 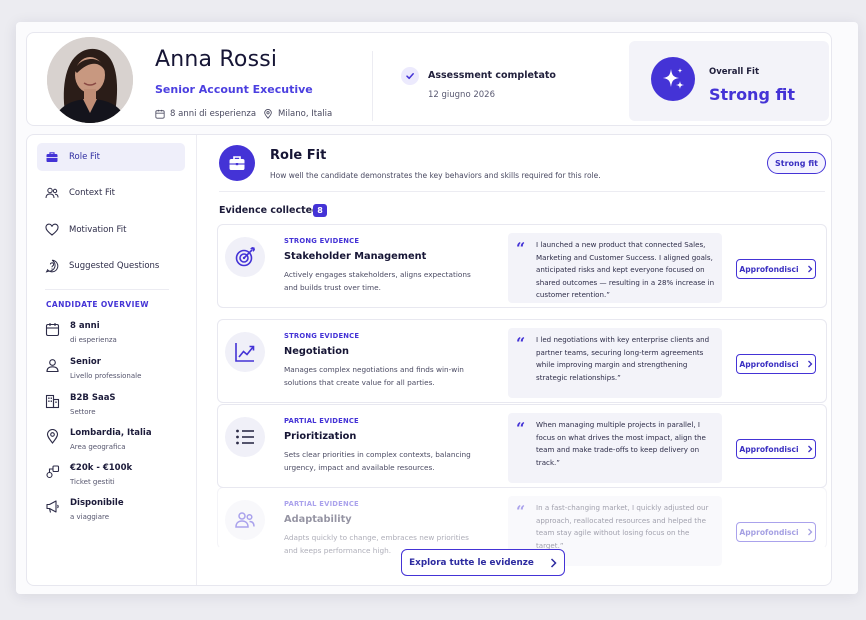 What do you see at coordinates (318, 519) in the screenshot?
I see `evidence-name: Adaptability` at bounding box center [318, 519].